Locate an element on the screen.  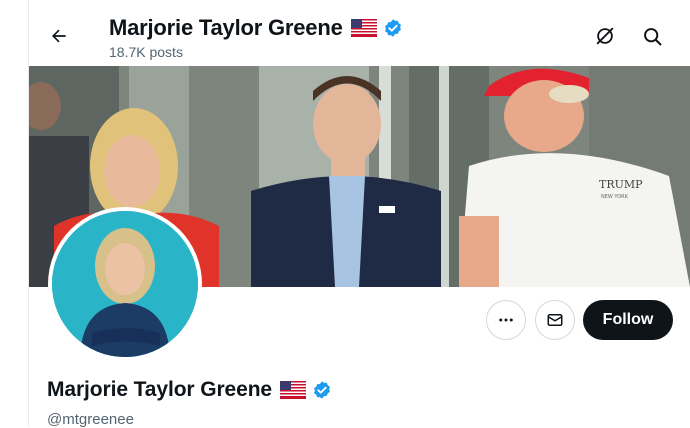
profile-display-name: Marjorie Taylor Greene is located at coordinates (159, 389).